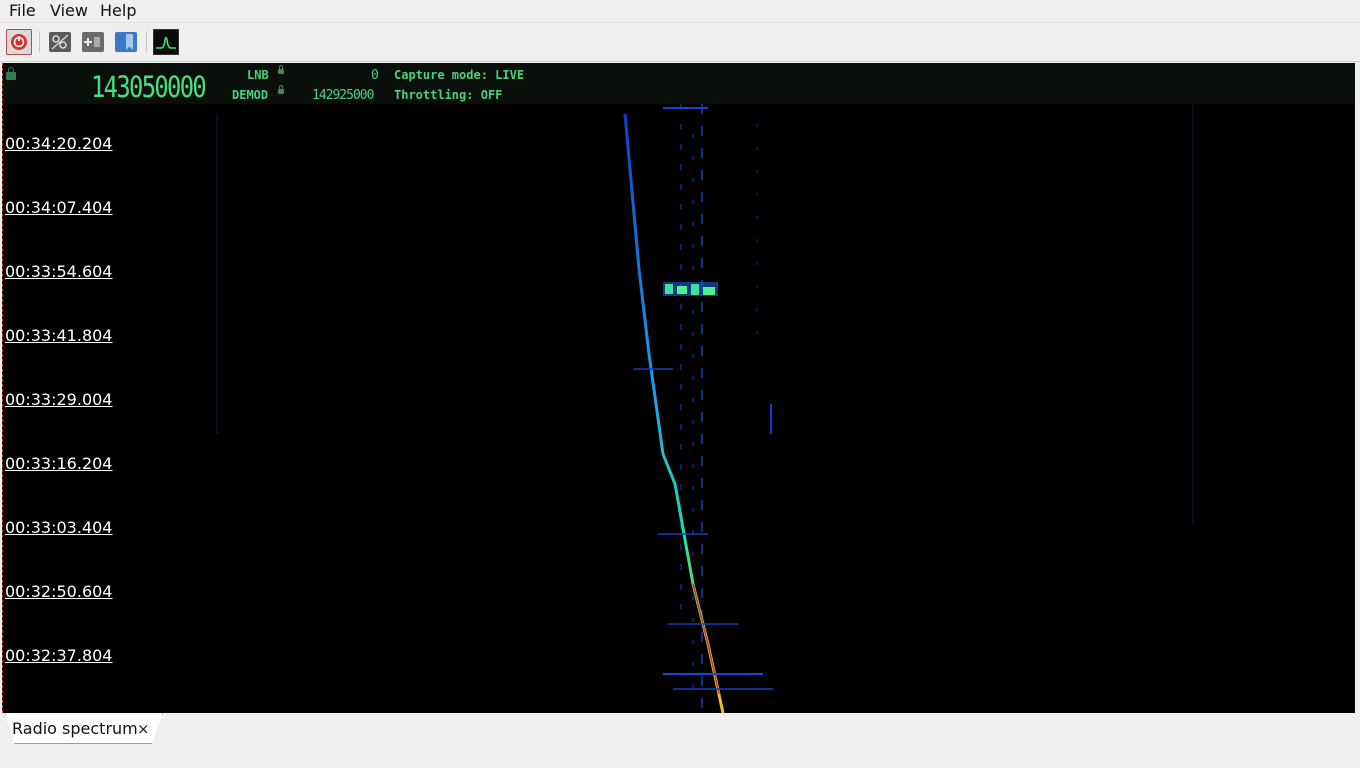  Describe the element at coordinates (459, 75) in the screenshot. I see `capture-mode: Capture mode: LIVE` at that location.